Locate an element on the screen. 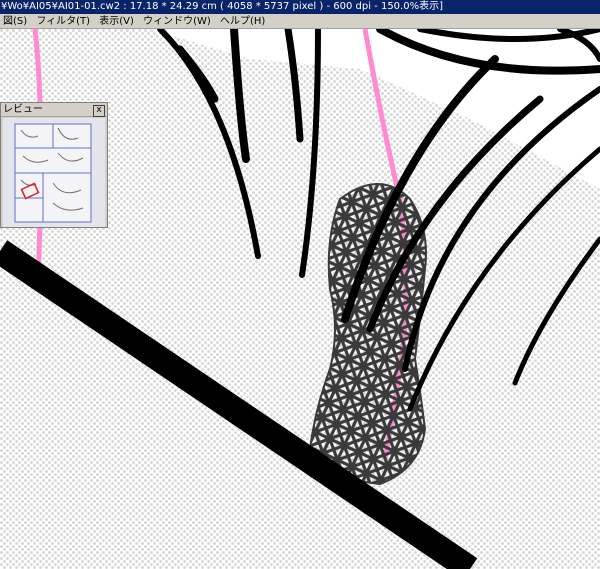  menu-help: ヘルプ(H) is located at coordinates (242, 21).